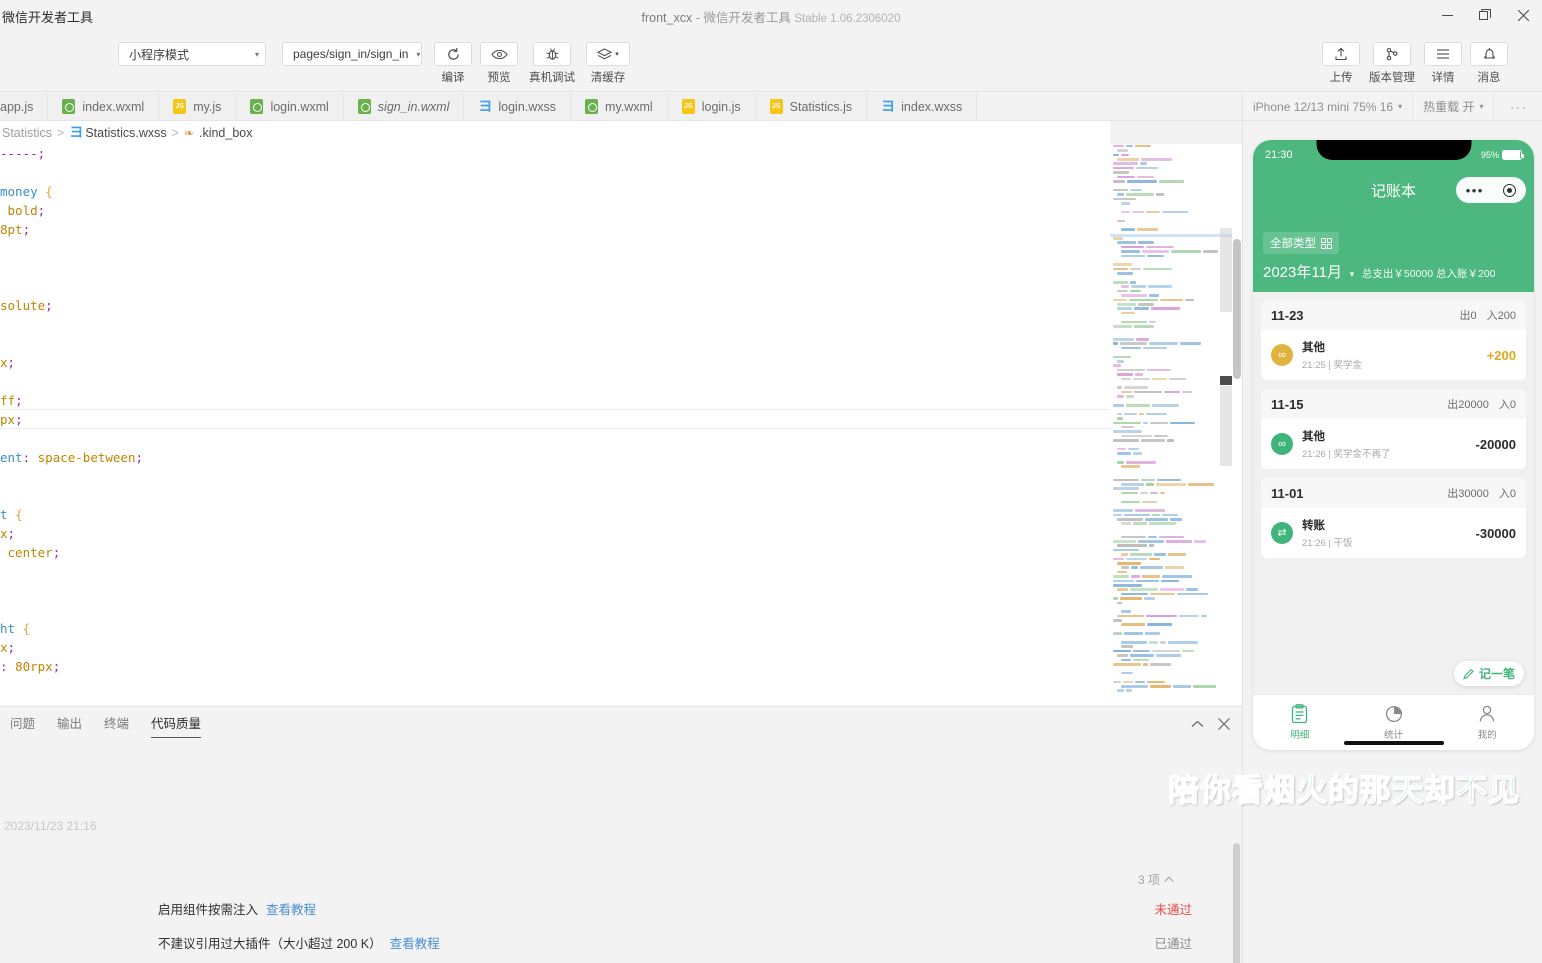 This screenshot has height=963, width=1542. What do you see at coordinates (552, 63) in the screenshot?
I see `real-device-debug-button: 真机调试` at bounding box center [552, 63].